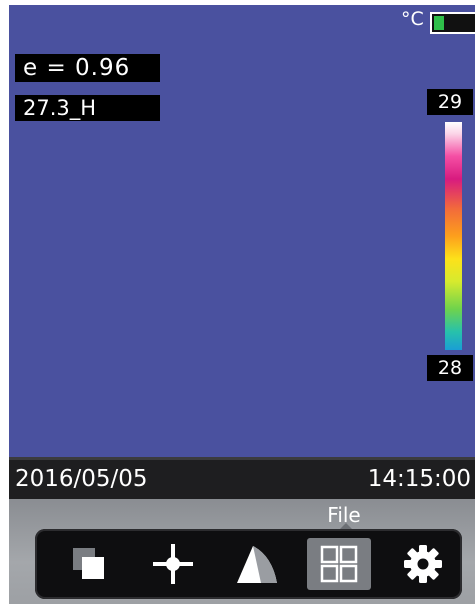 Image resolution: width=475 pixels, height=604 pixels. I want to click on gear-icon, so click(423, 564).